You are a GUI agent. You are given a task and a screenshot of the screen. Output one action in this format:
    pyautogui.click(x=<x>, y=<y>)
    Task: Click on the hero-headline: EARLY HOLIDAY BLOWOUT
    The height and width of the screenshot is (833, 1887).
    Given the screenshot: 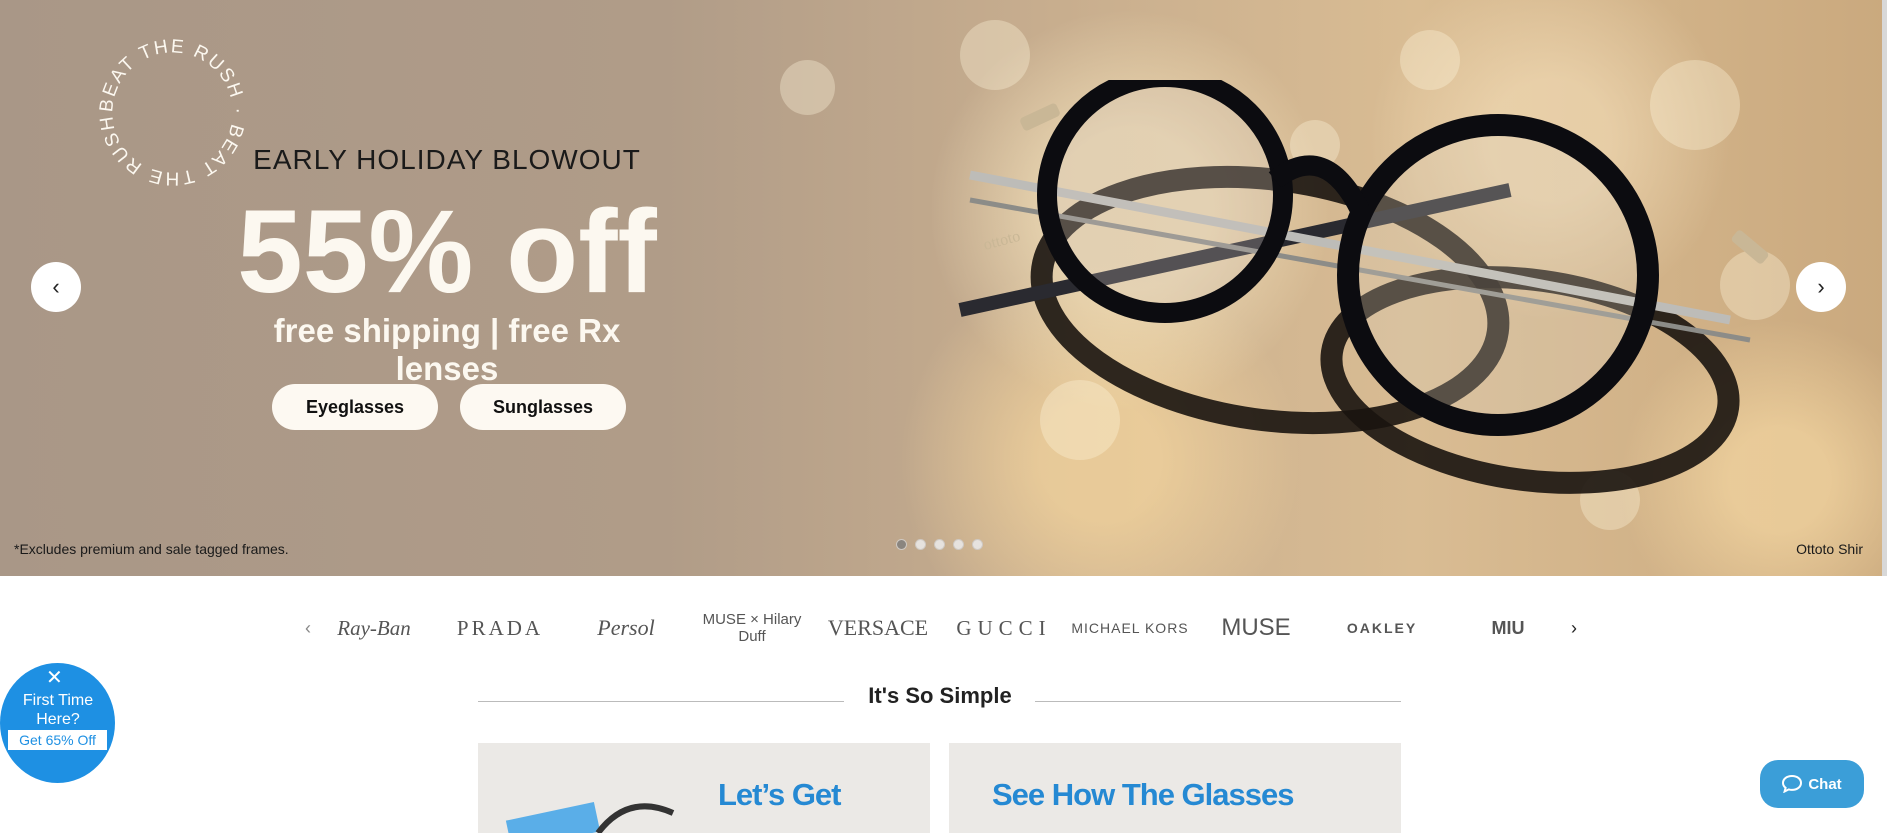 What is the action you would take?
    pyautogui.click(x=447, y=159)
    